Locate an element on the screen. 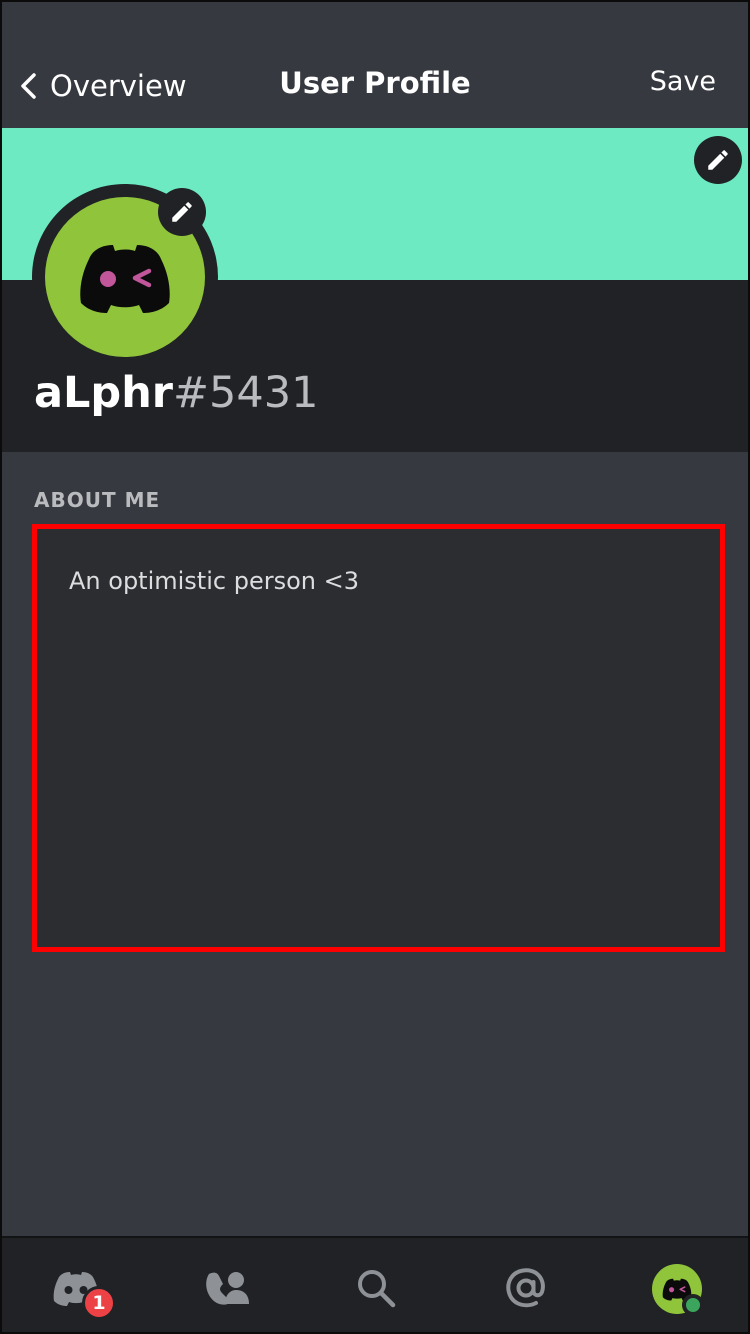  about-me-text: An optimistic person <3 is located at coordinates (214, 581).